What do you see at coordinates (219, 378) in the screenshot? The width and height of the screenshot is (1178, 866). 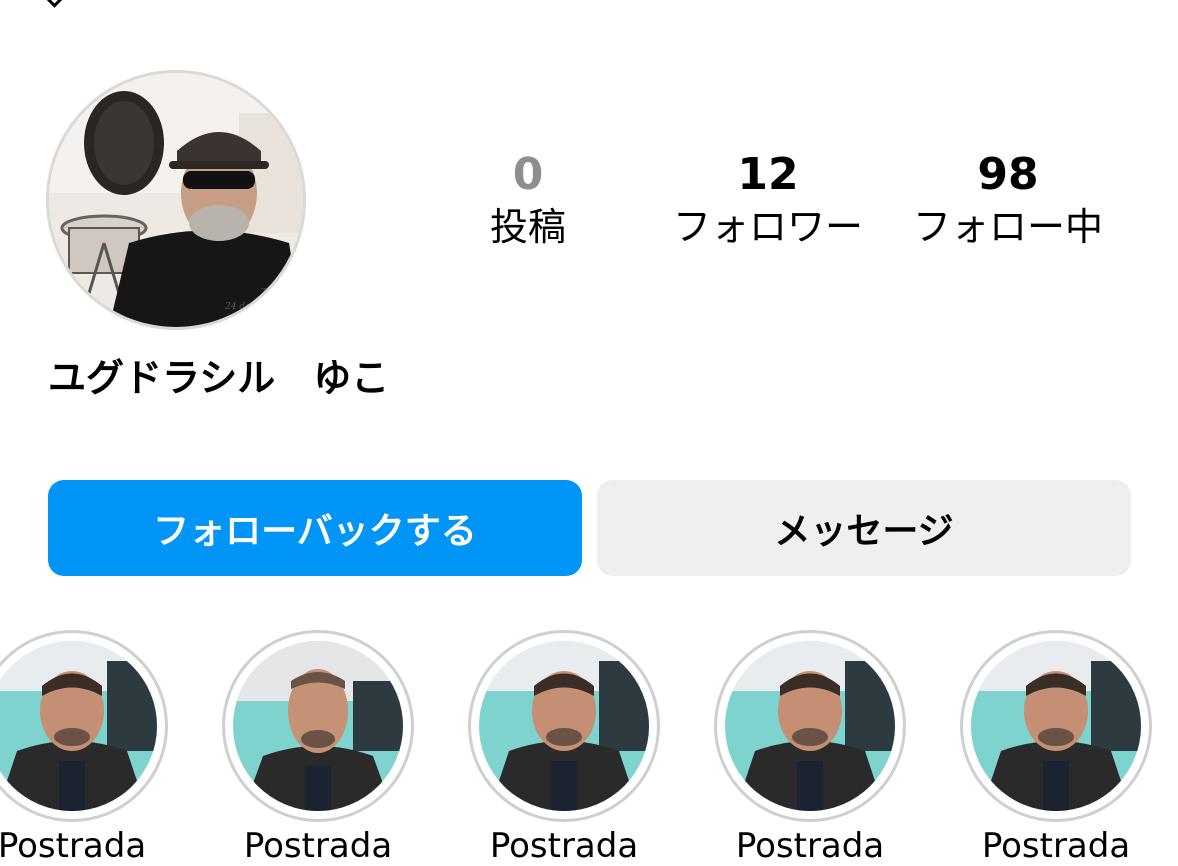 I see `profile-name: ユグドラシル ゆこ` at bounding box center [219, 378].